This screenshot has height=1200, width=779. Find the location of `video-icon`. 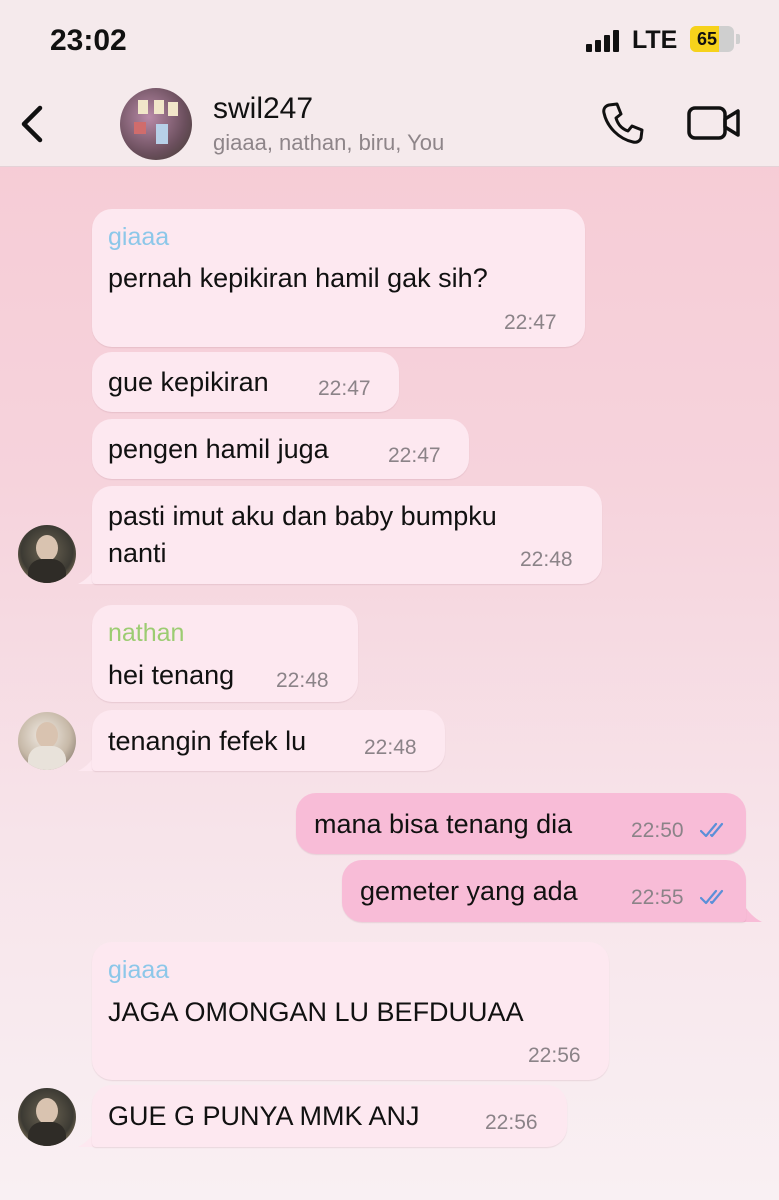

video-icon is located at coordinates (714, 123).